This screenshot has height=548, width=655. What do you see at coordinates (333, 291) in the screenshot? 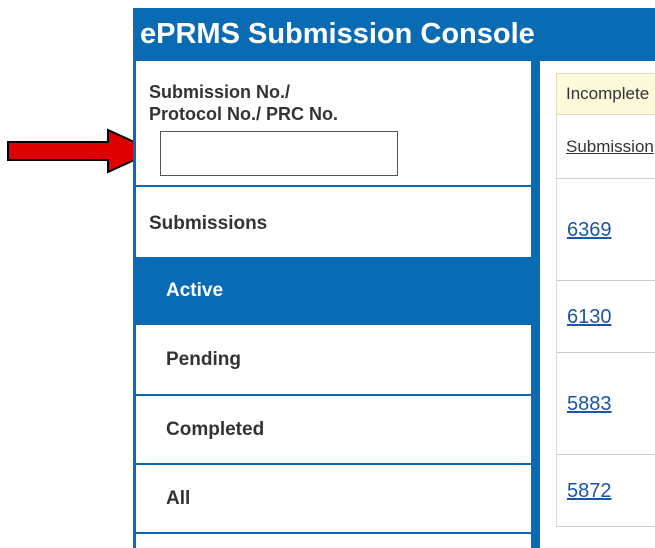
I see `nav-item-active: Active` at bounding box center [333, 291].